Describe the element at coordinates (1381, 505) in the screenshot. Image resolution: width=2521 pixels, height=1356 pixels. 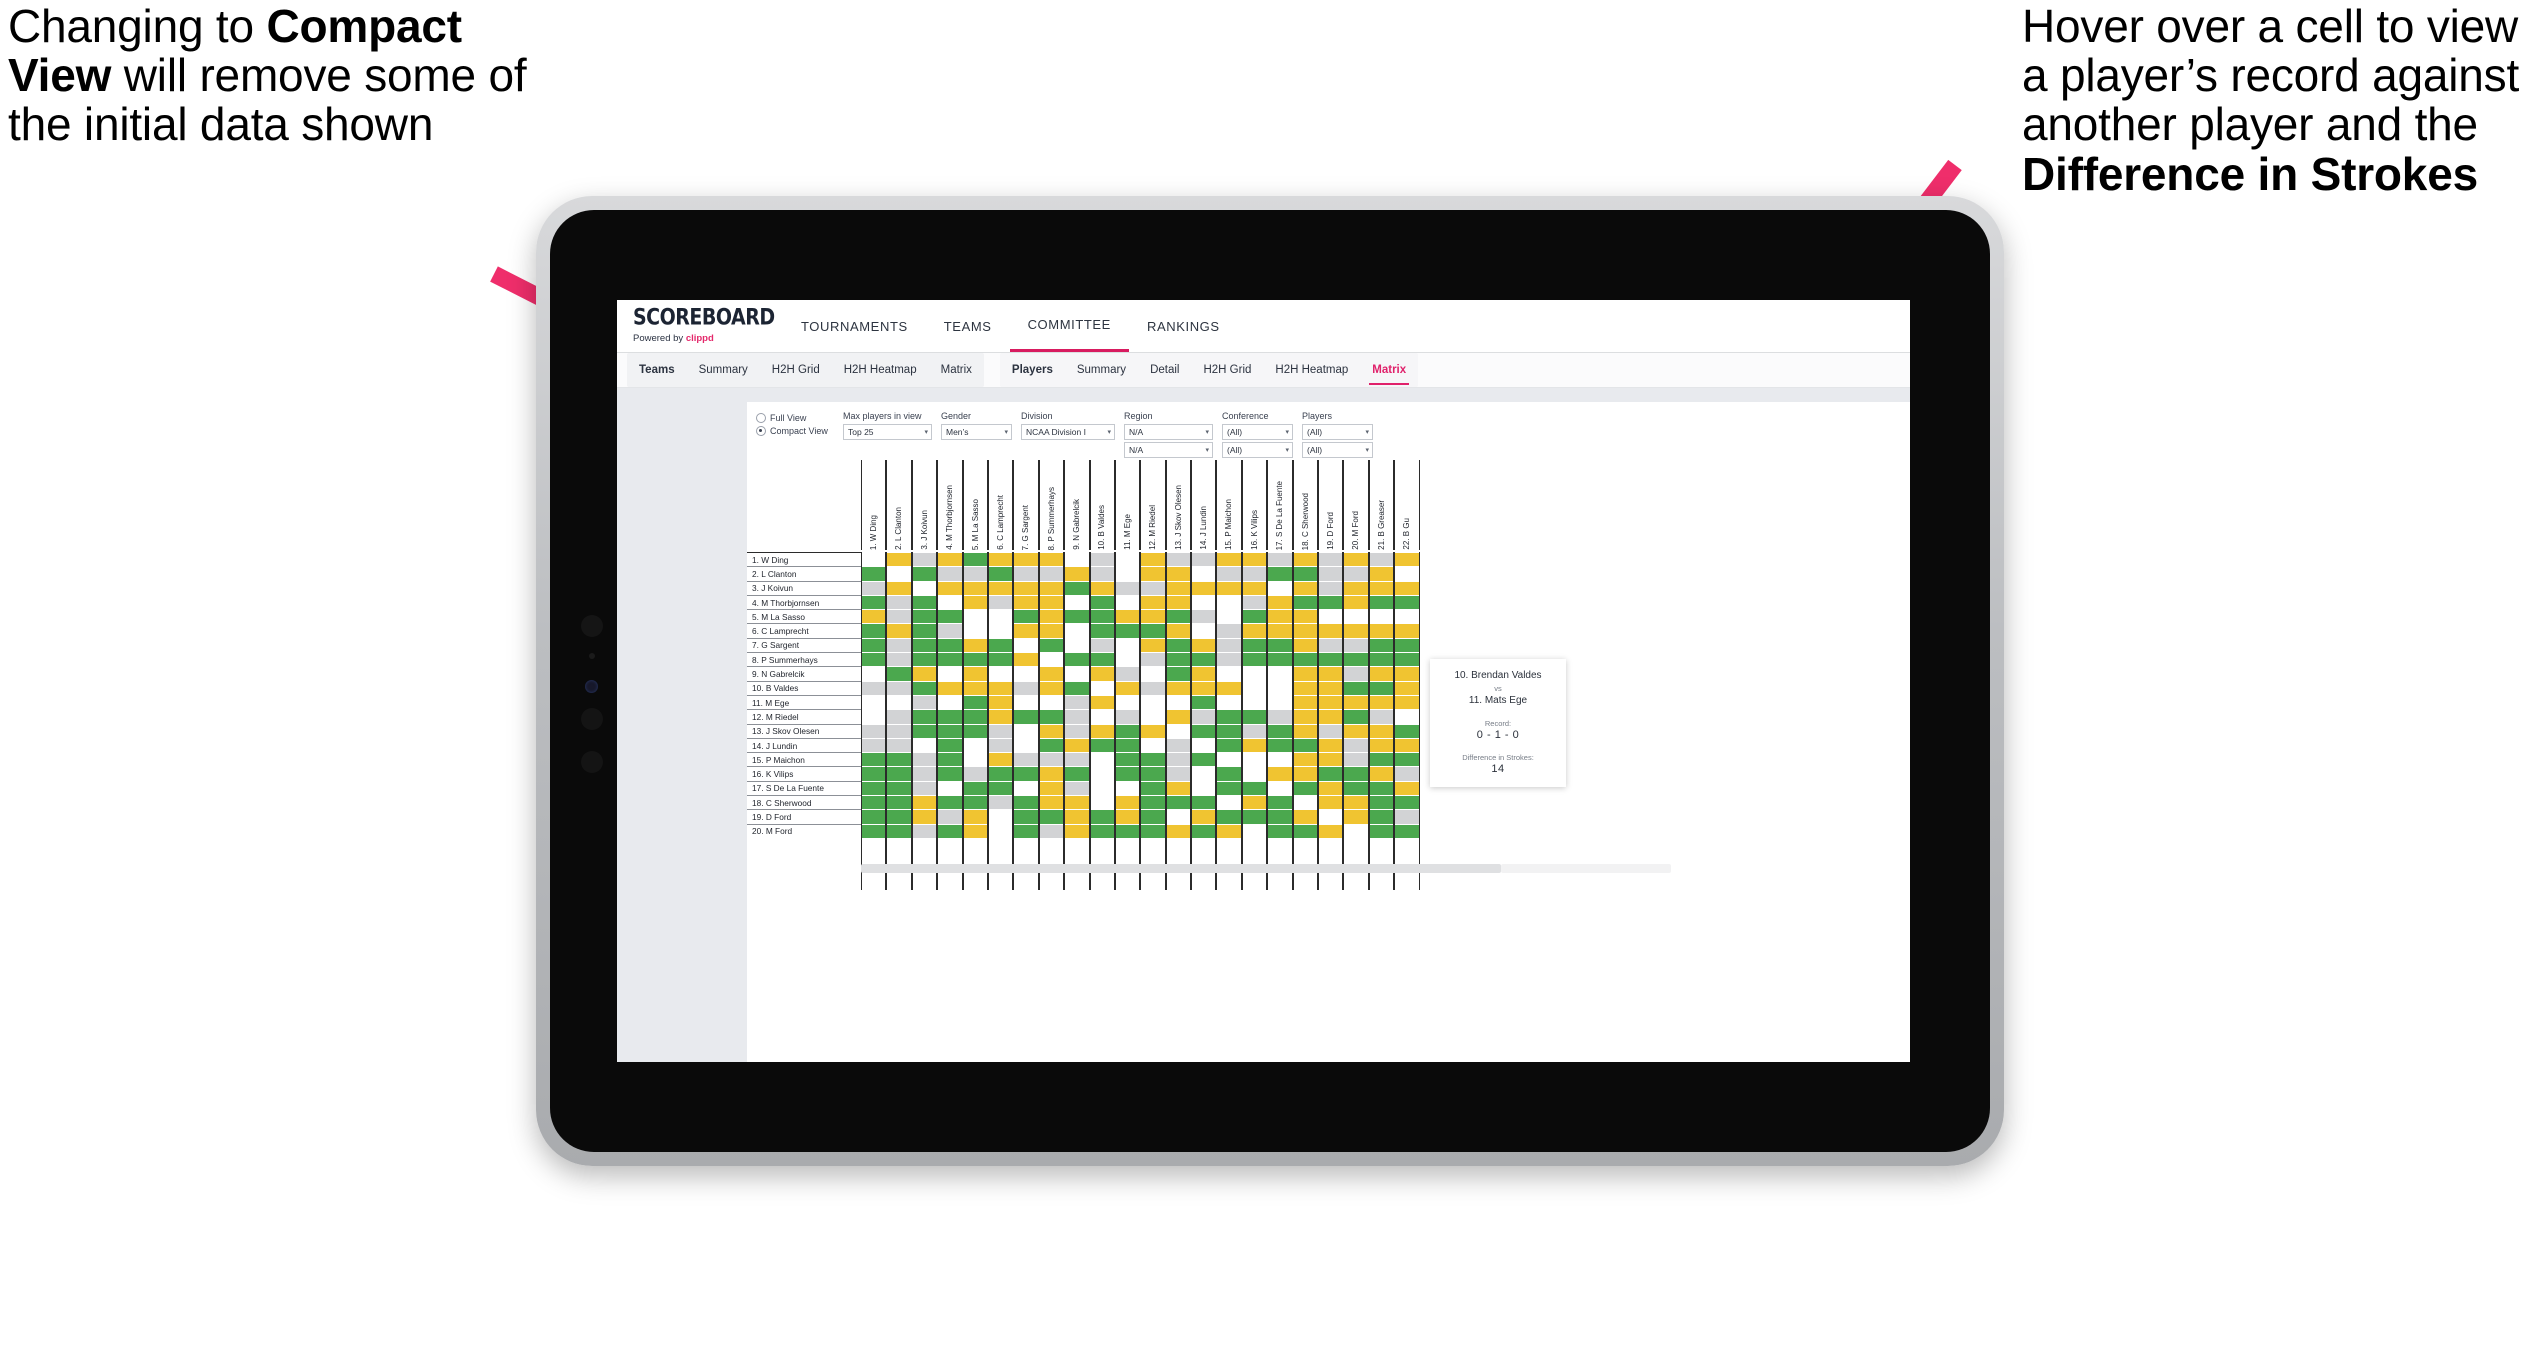
I see `matrix-column-header: 21. B Greaser` at that location.